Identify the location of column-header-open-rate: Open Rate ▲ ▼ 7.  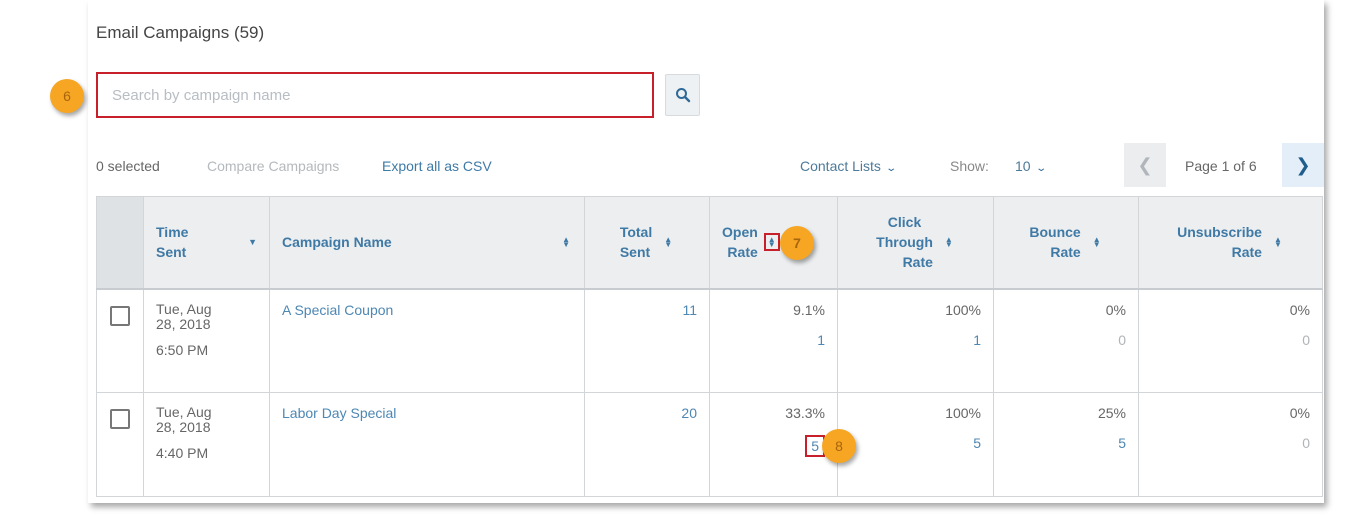
(773, 243).